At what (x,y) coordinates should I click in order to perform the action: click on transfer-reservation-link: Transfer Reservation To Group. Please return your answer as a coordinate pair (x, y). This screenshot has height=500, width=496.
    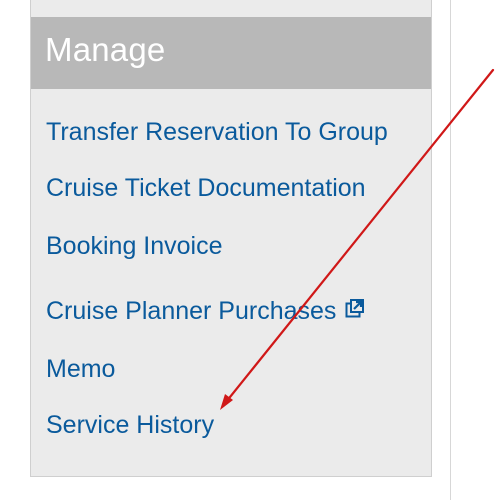
    Looking at the image, I should click on (217, 132).